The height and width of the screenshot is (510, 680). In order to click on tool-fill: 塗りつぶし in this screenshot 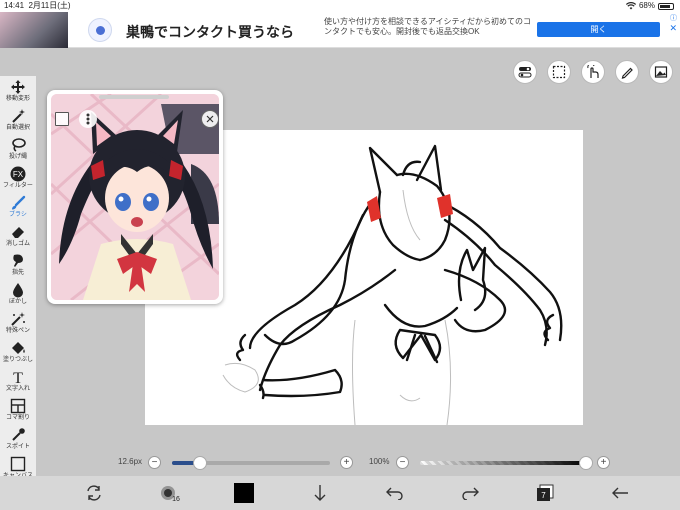, I will do `click(18, 353)`.